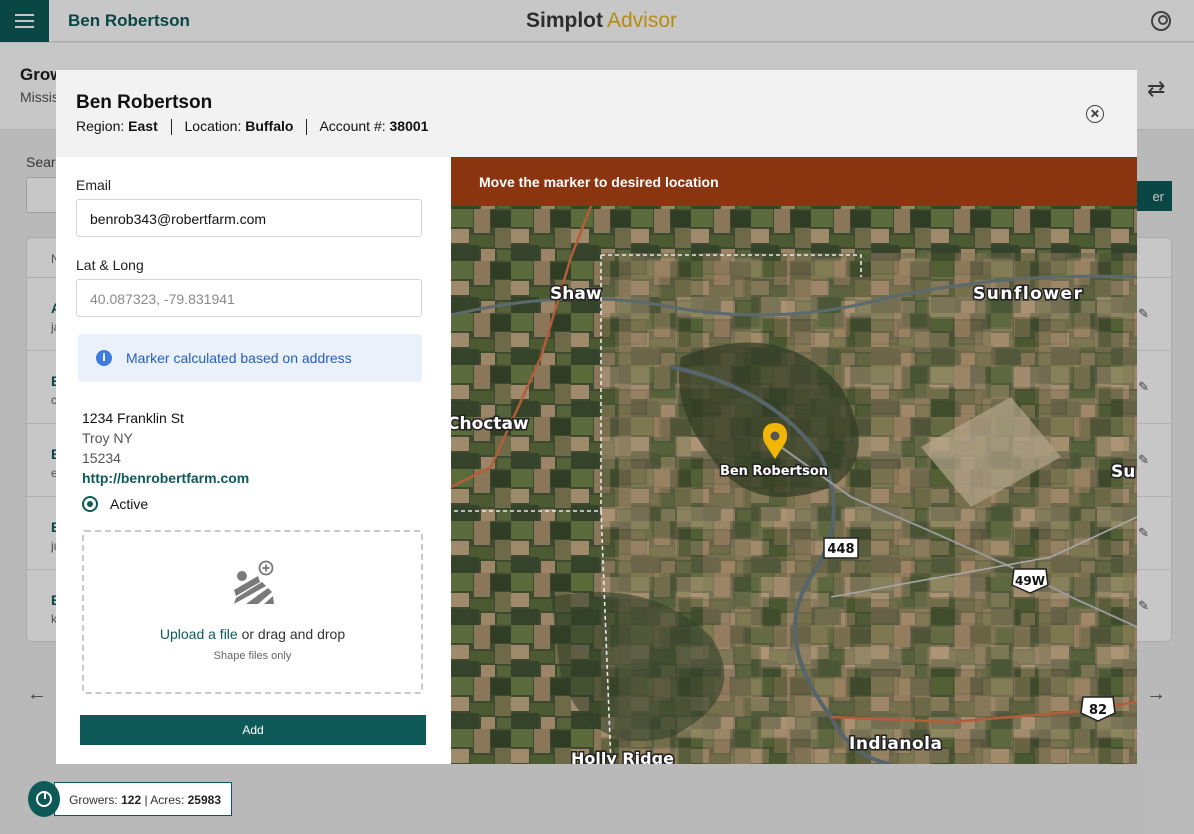 This screenshot has width=1194, height=834. I want to click on place-label-sunflower: Sunflower, so click(1028, 294).